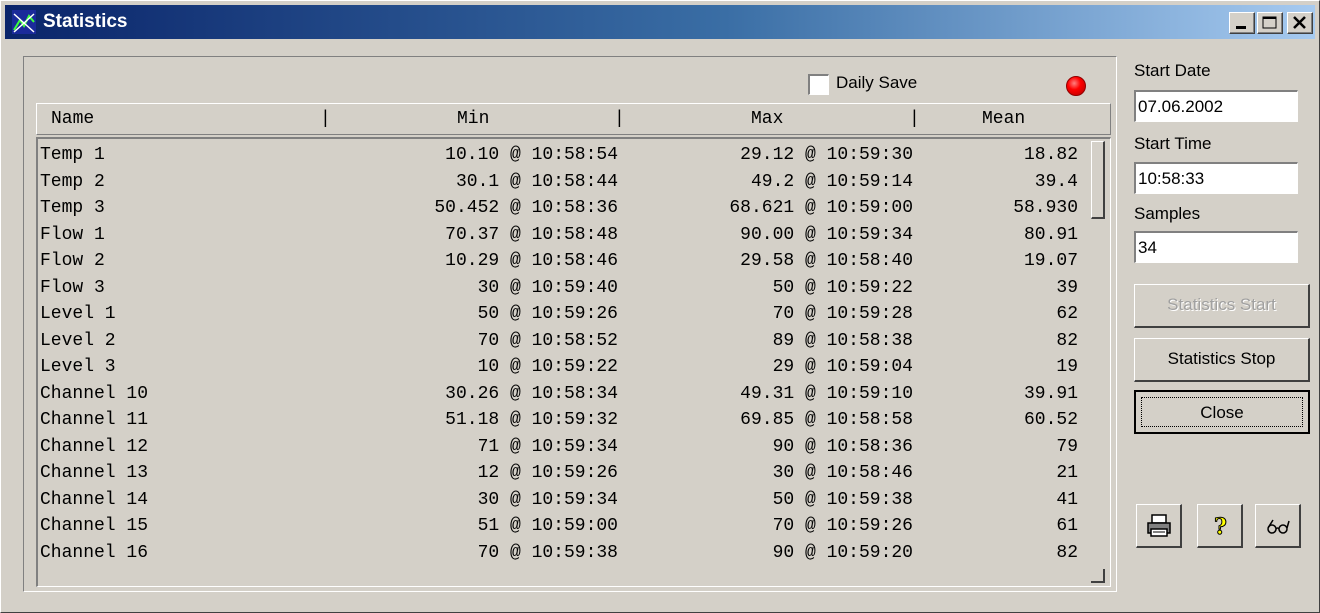 The height and width of the screenshot is (613, 1320). What do you see at coordinates (1050, 155) in the screenshot?
I see `row-mean: 18.82` at bounding box center [1050, 155].